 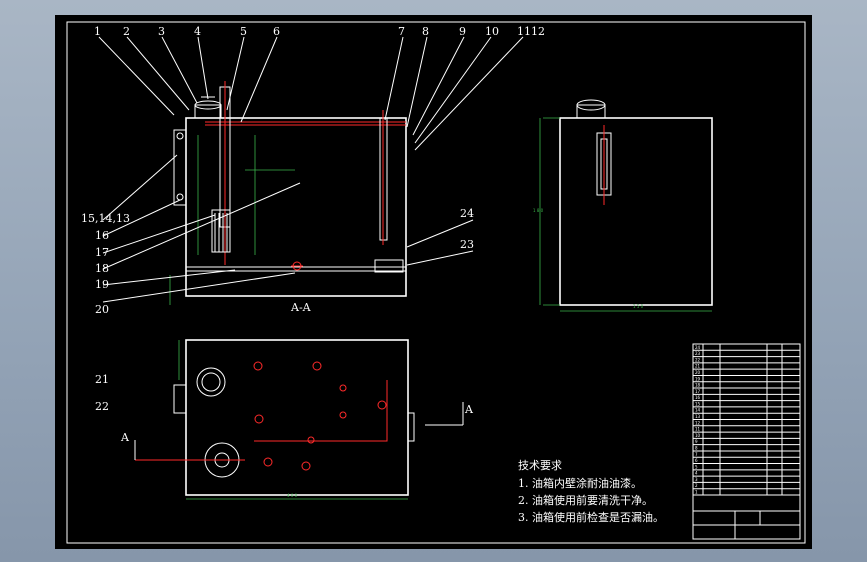 What do you see at coordinates (698, 397) in the screenshot?
I see `bom-row-number: 16` at bounding box center [698, 397].